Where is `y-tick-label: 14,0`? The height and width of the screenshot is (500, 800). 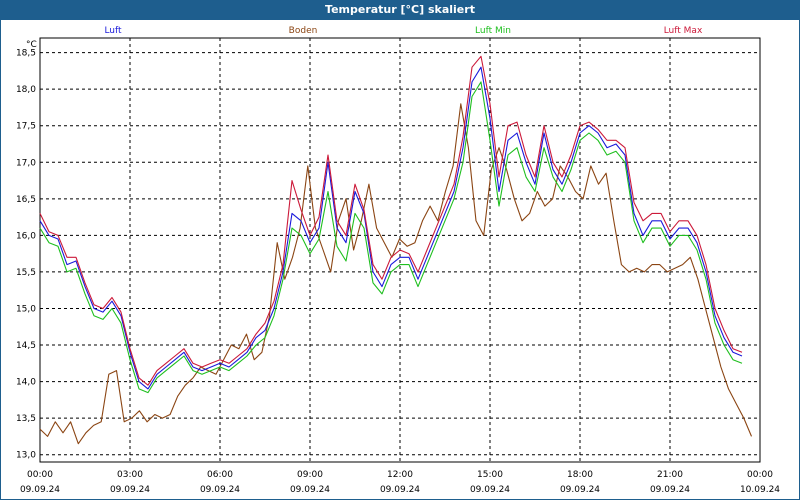 y-tick-label: 14,0 is located at coordinates (26, 383).